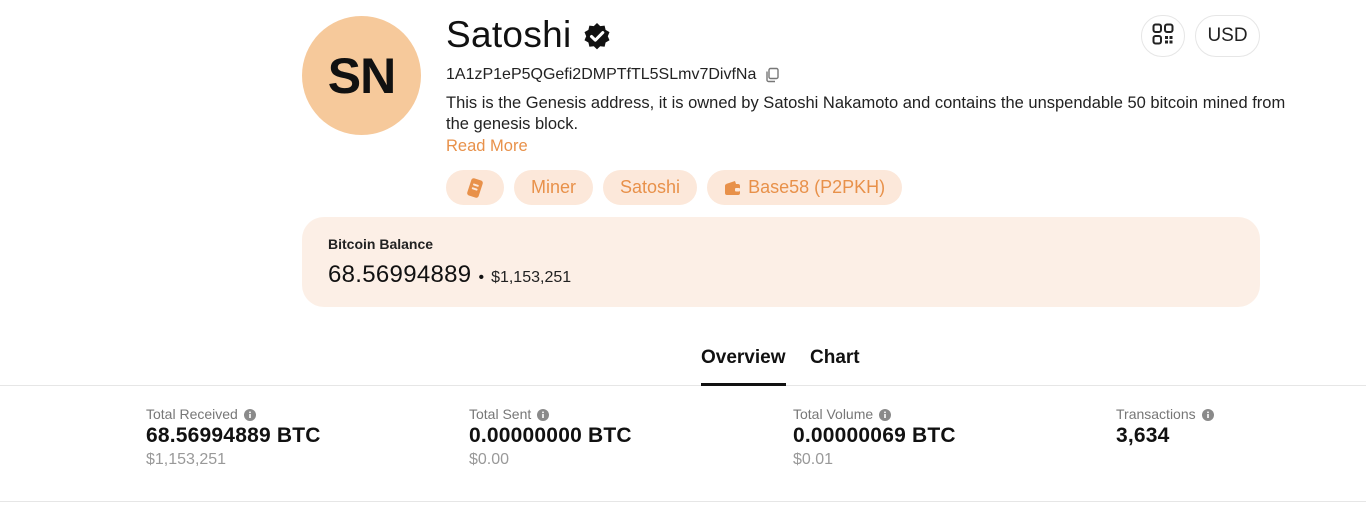 The image size is (1366, 516). I want to click on balance-card: Bitcoin Balance 68.56994889 • $1,153,251, so click(781, 262).